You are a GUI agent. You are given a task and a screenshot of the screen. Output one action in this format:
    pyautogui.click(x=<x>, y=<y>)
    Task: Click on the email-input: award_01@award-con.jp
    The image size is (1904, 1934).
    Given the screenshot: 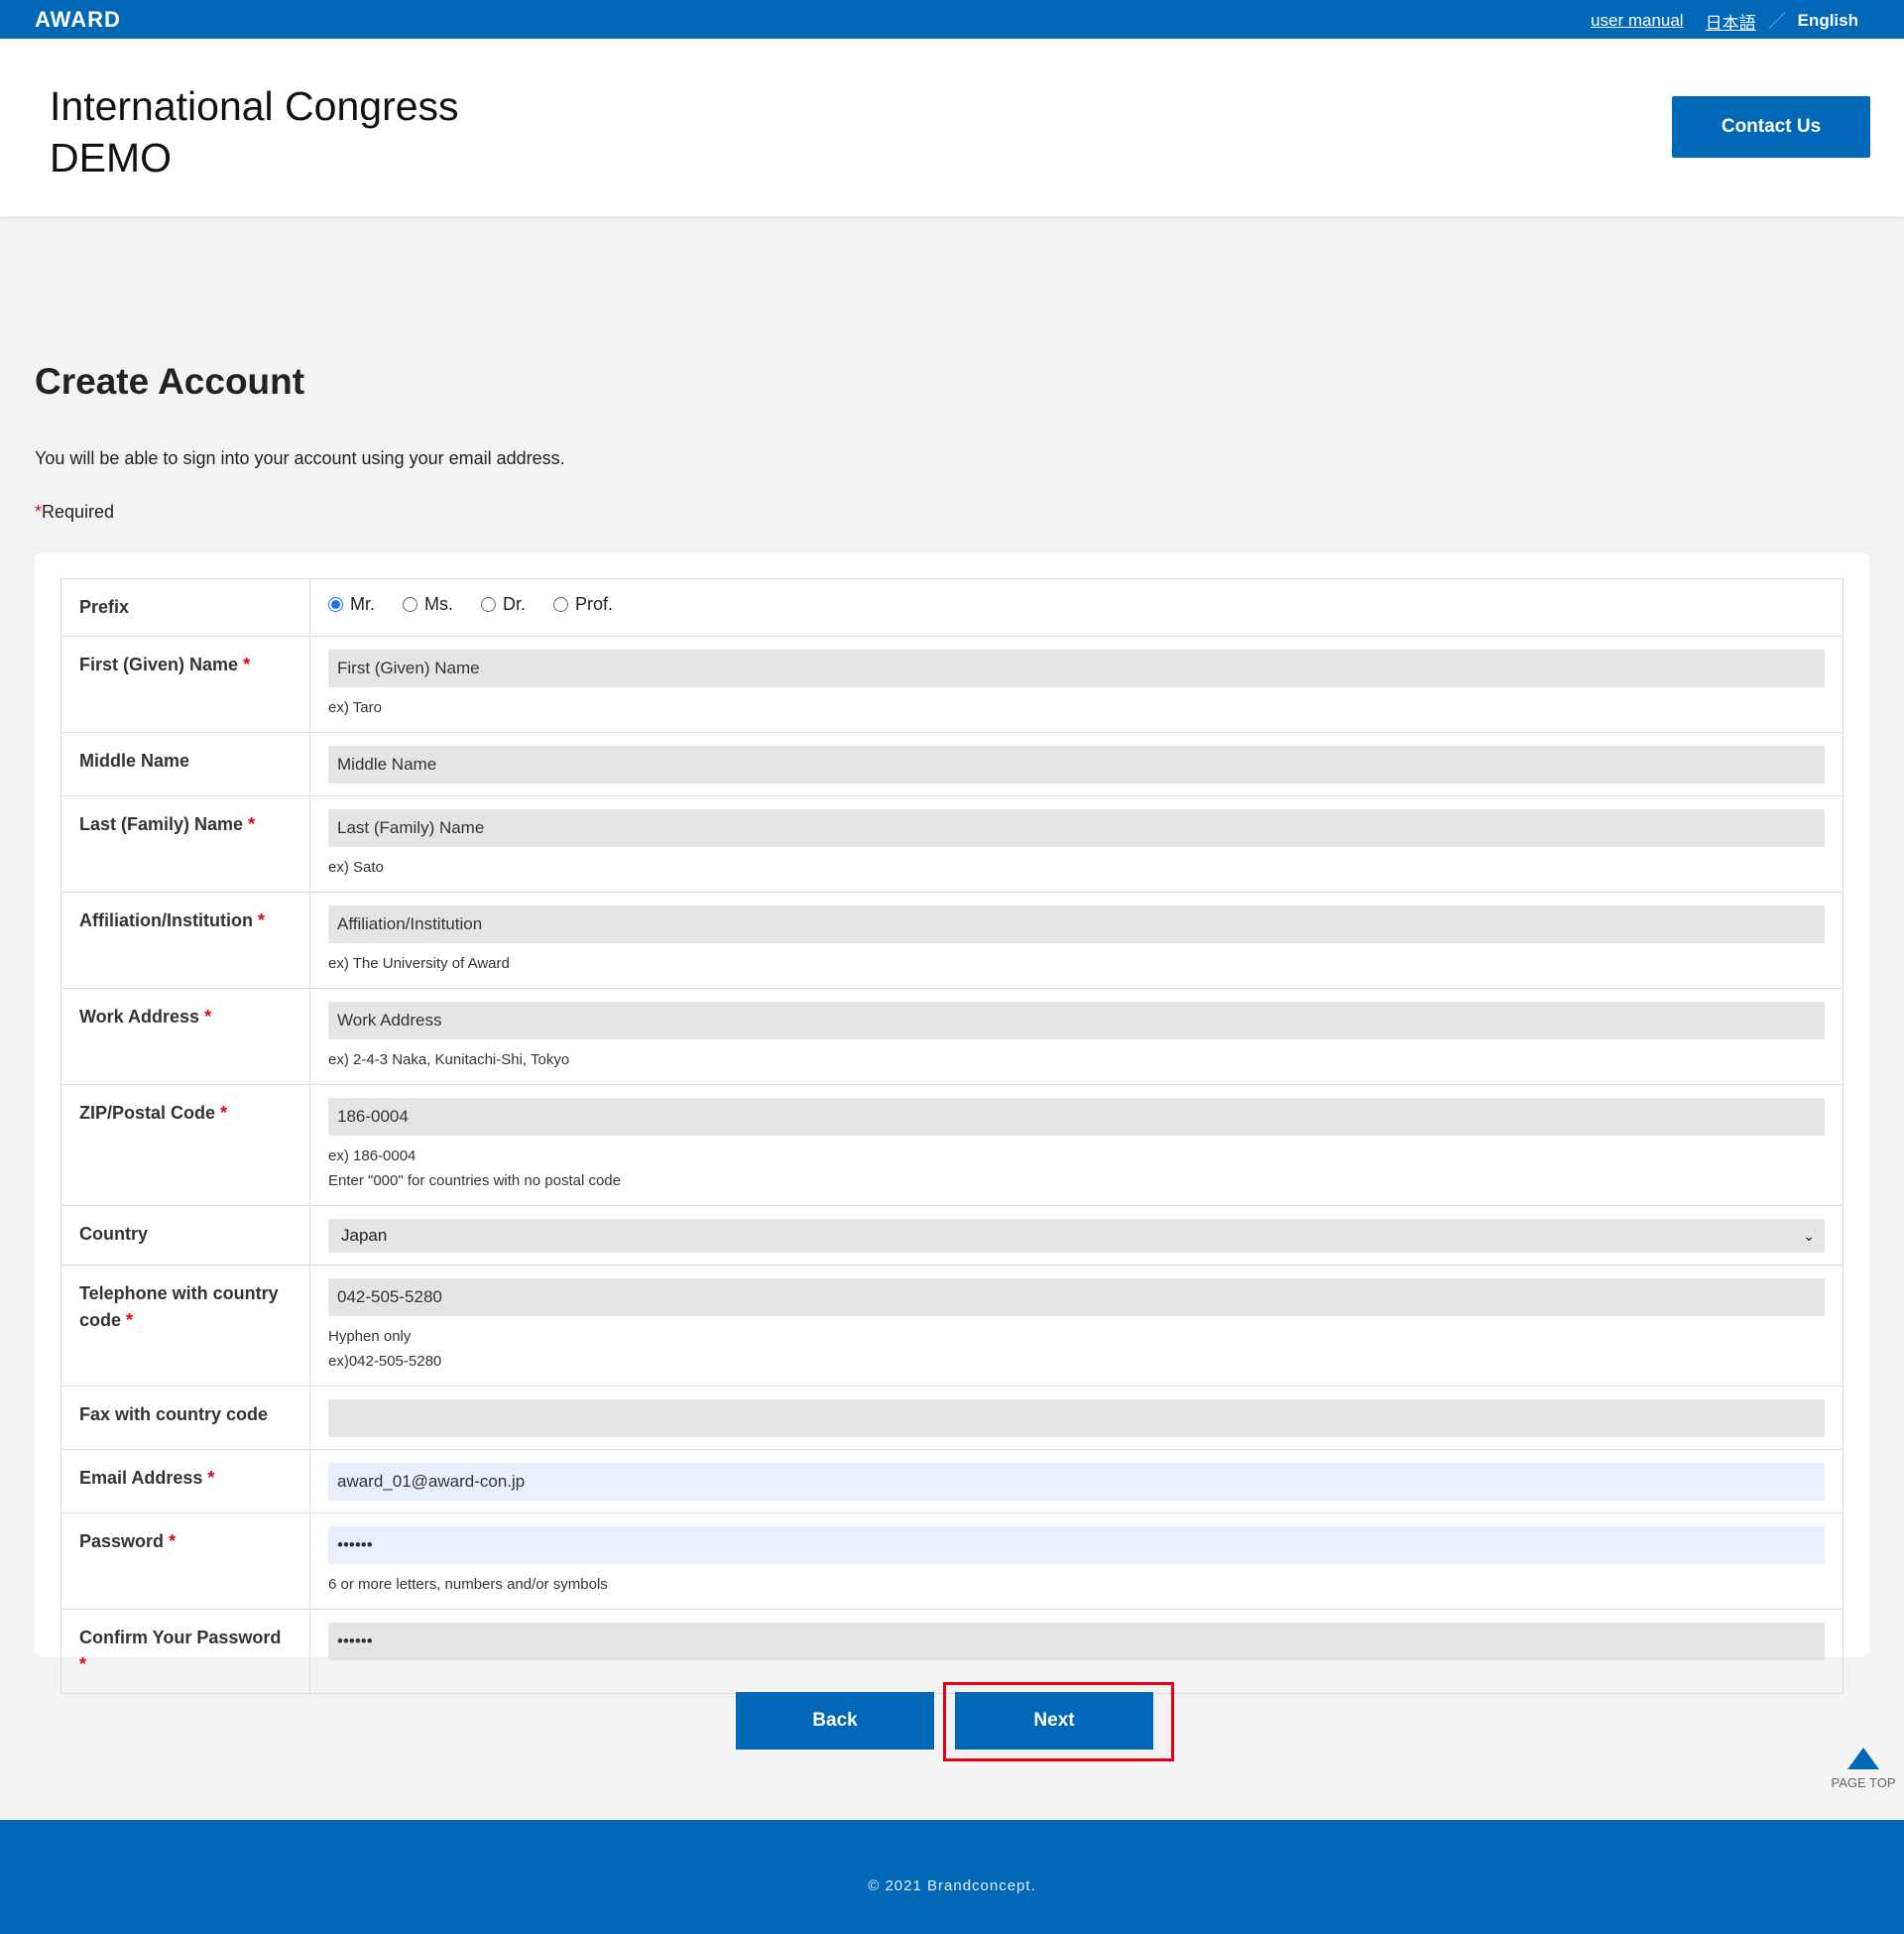 What is the action you would take?
    pyautogui.click(x=1076, y=1482)
    